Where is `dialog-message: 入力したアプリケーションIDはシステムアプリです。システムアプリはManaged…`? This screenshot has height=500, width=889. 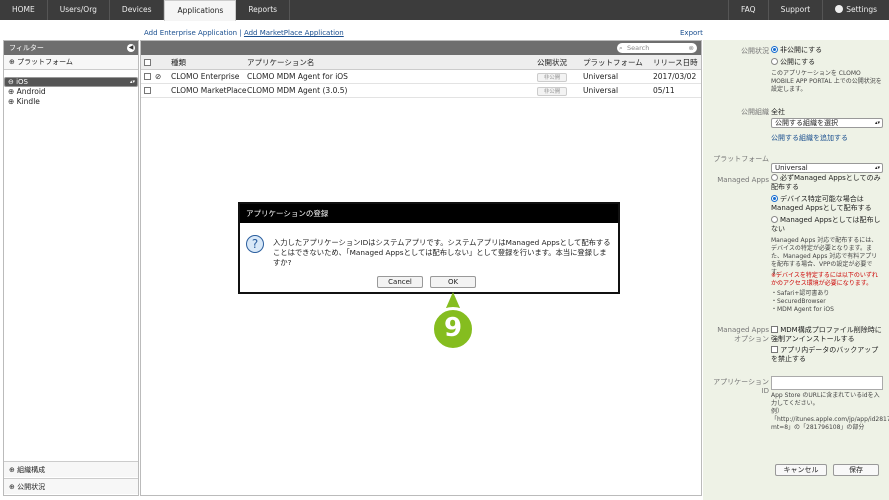
dialog-message: 入力したアプリケーションIDはシステムアプリです。システムアプリはManaged… is located at coordinates (442, 252).